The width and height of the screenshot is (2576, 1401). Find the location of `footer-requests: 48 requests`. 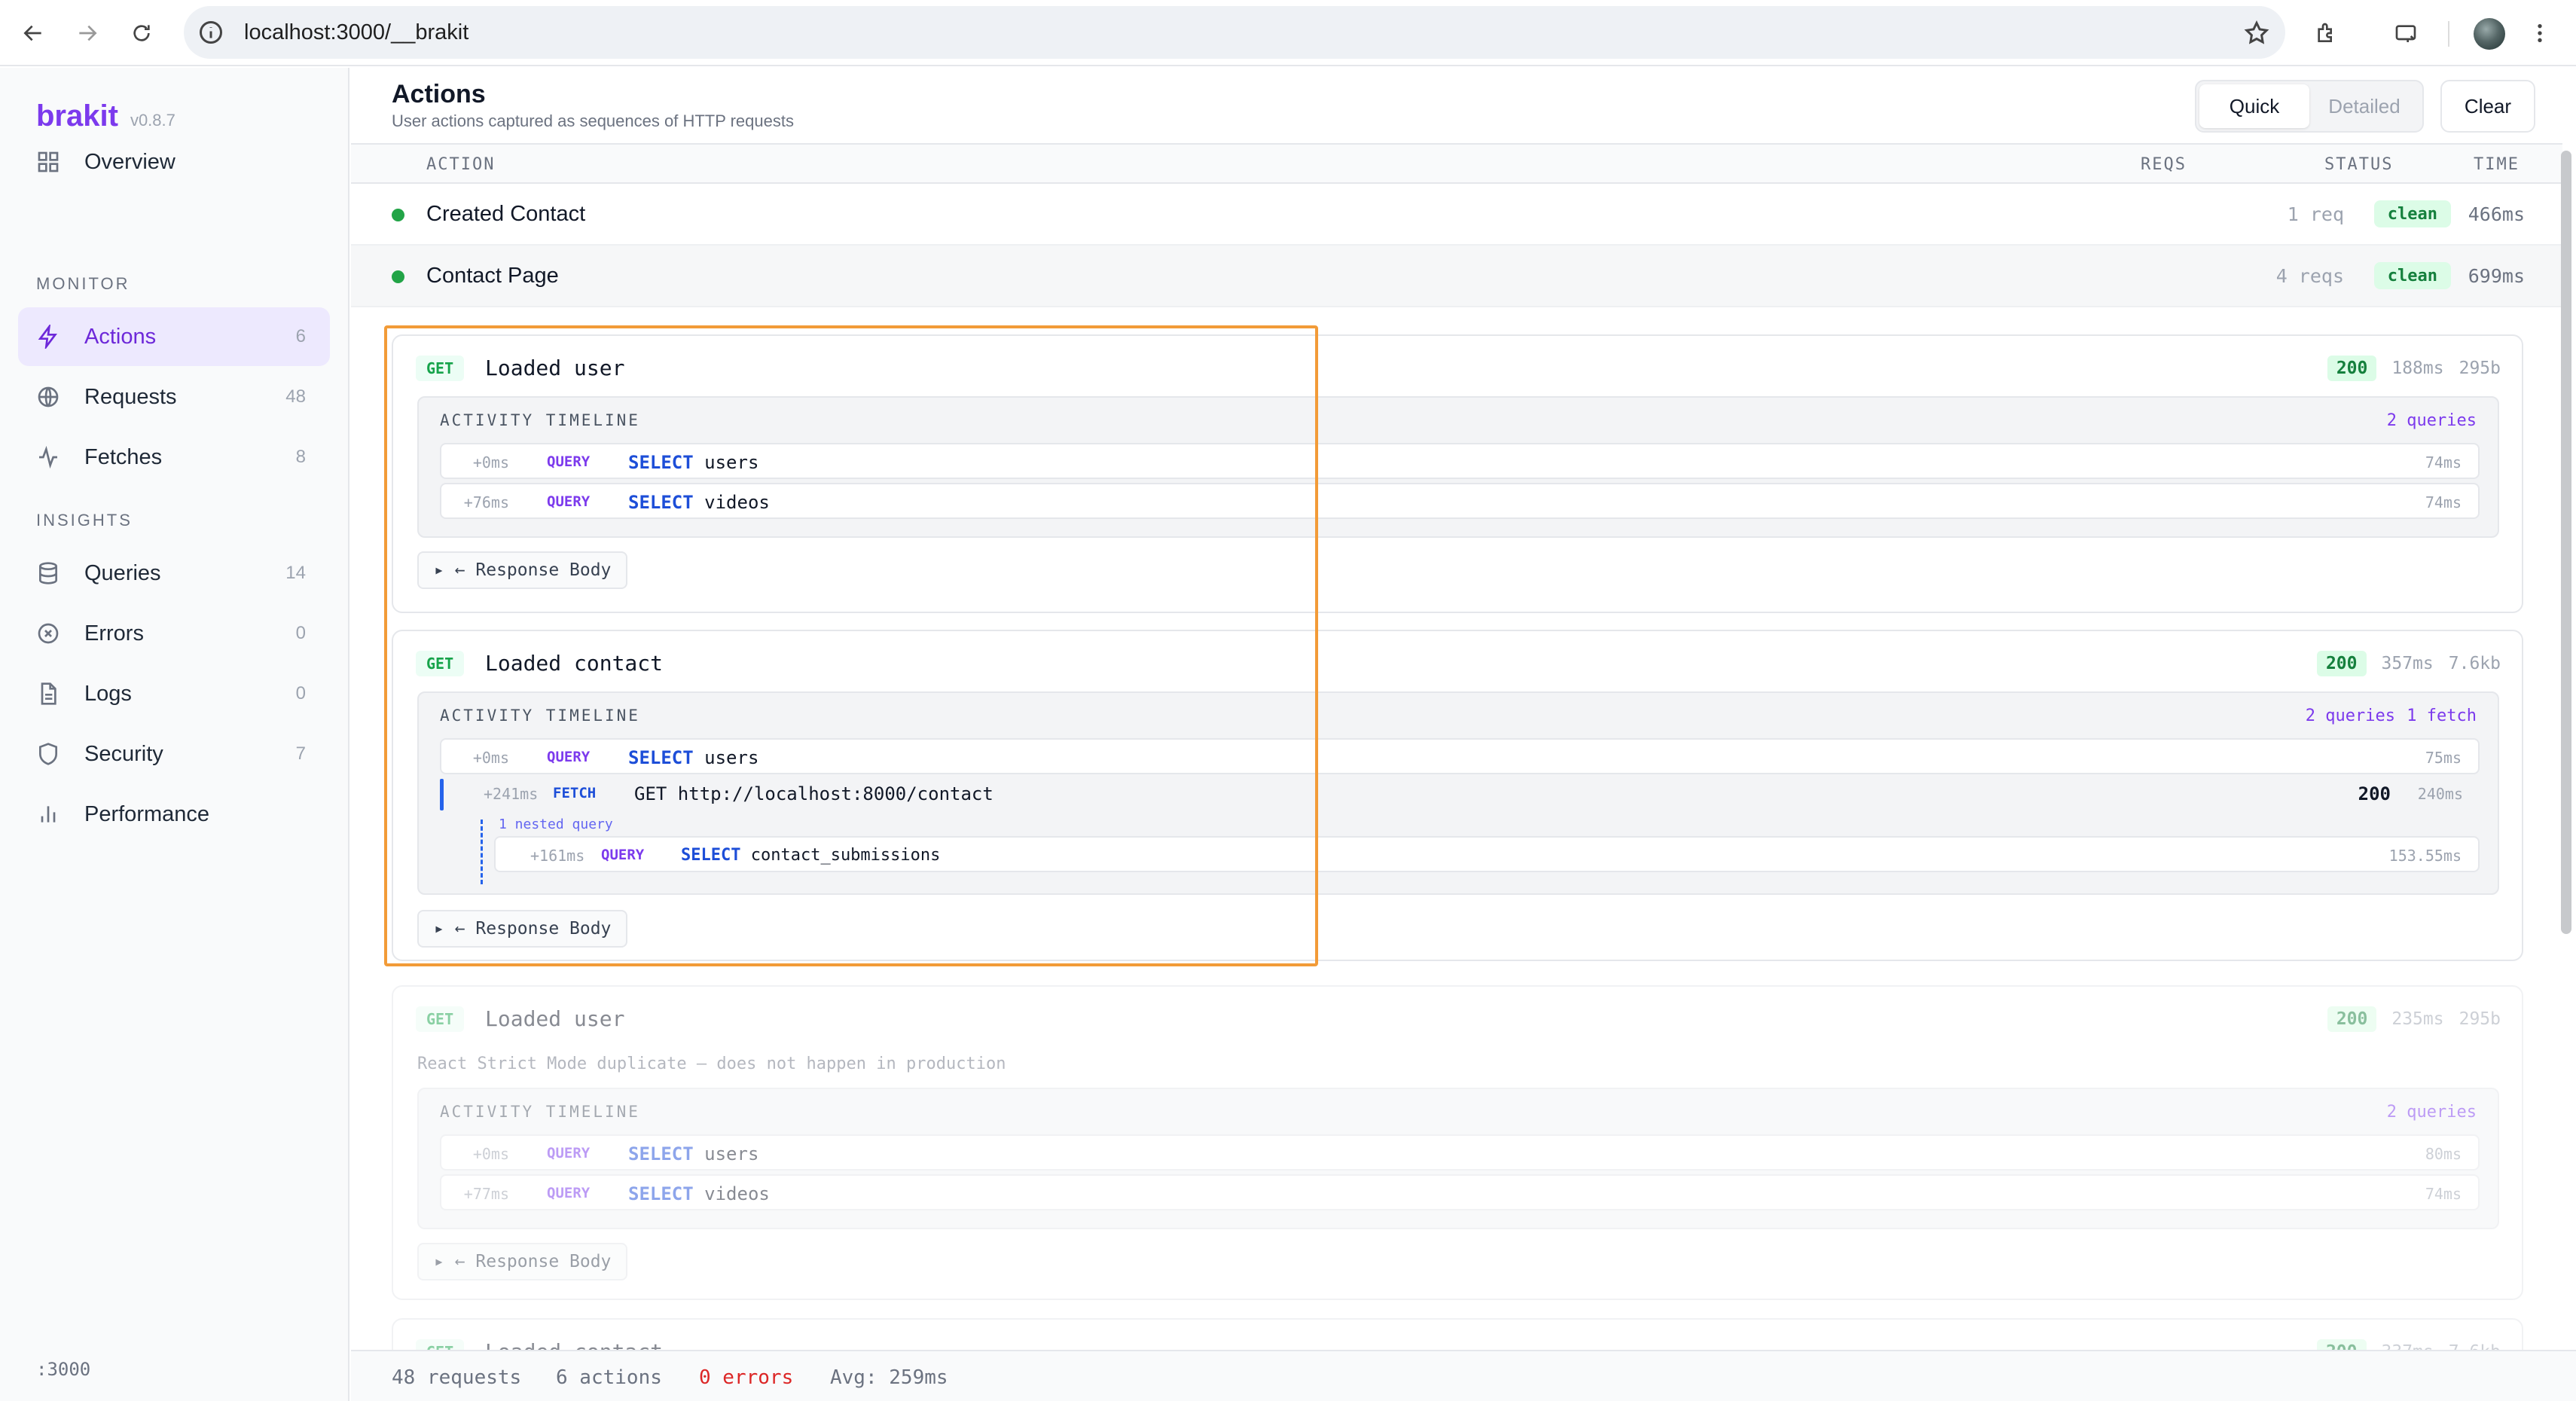

footer-requests: 48 requests is located at coordinates (457, 1377).